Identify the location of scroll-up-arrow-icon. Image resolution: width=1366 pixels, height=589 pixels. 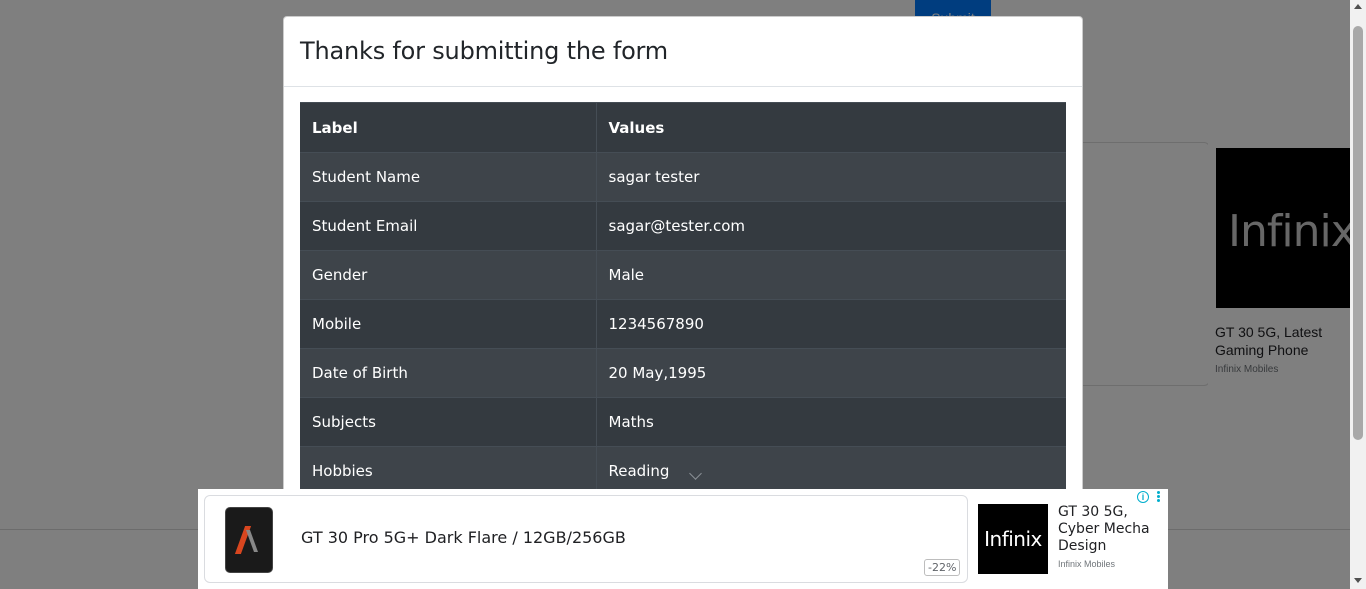
(1358, 6).